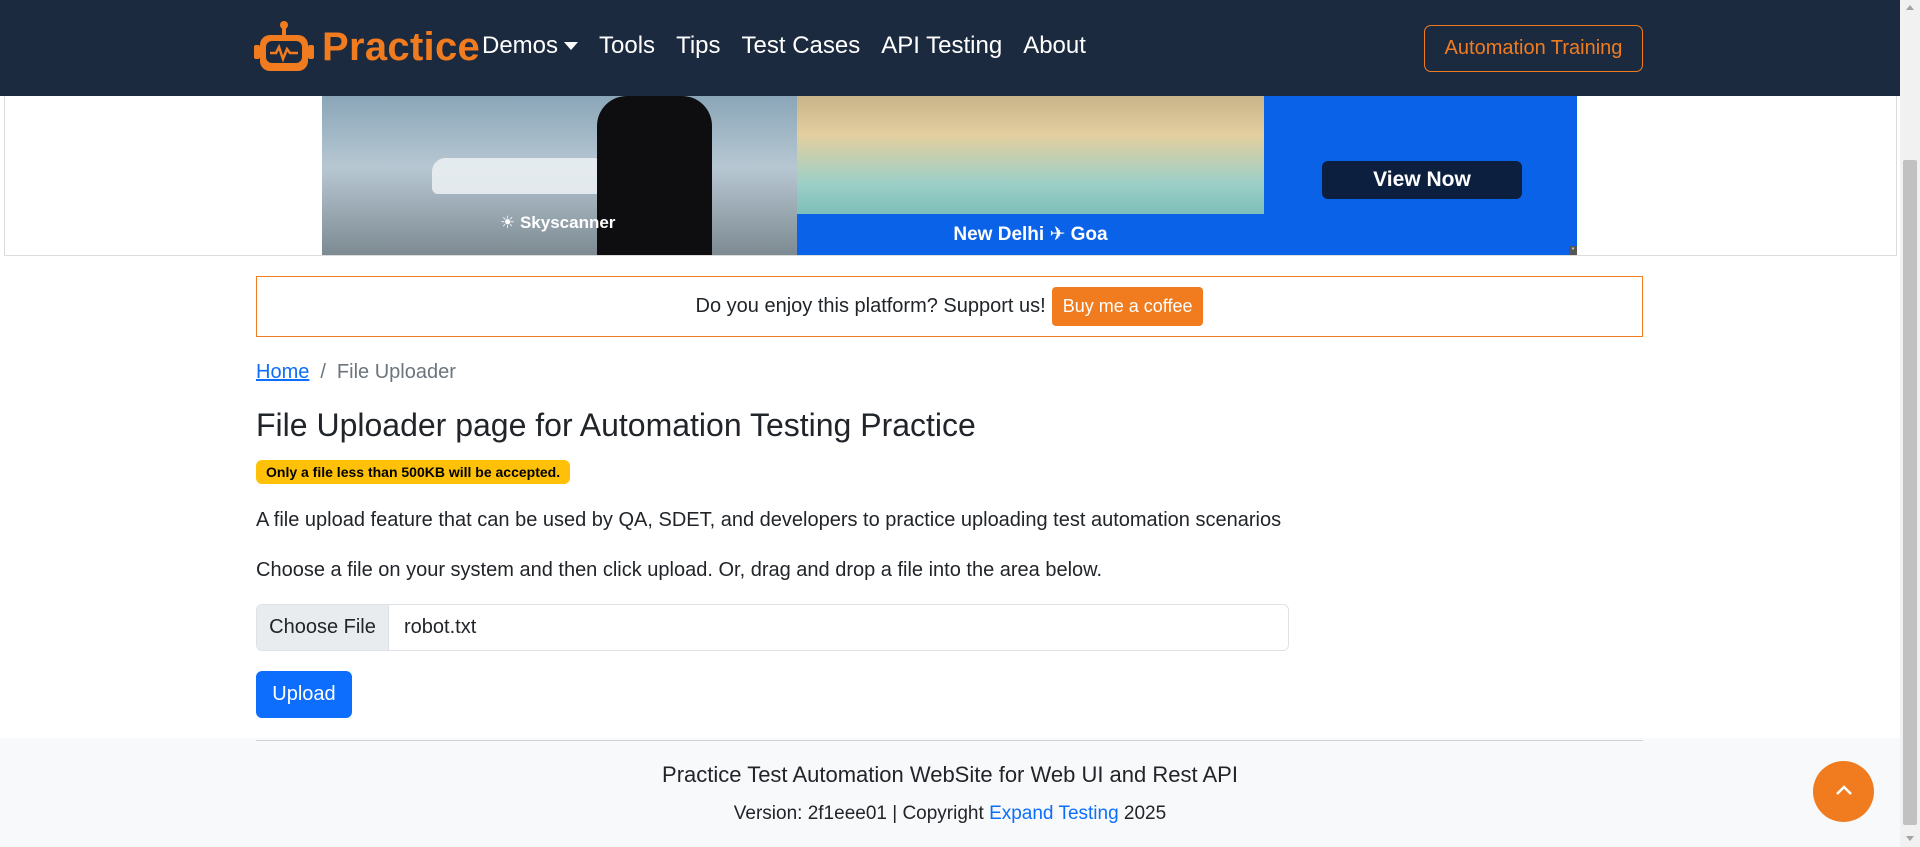 This screenshot has width=1920, height=847. What do you see at coordinates (772, 627) in the screenshot?
I see `file-input: Choose File robot.txt` at bounding box center [772, 627].